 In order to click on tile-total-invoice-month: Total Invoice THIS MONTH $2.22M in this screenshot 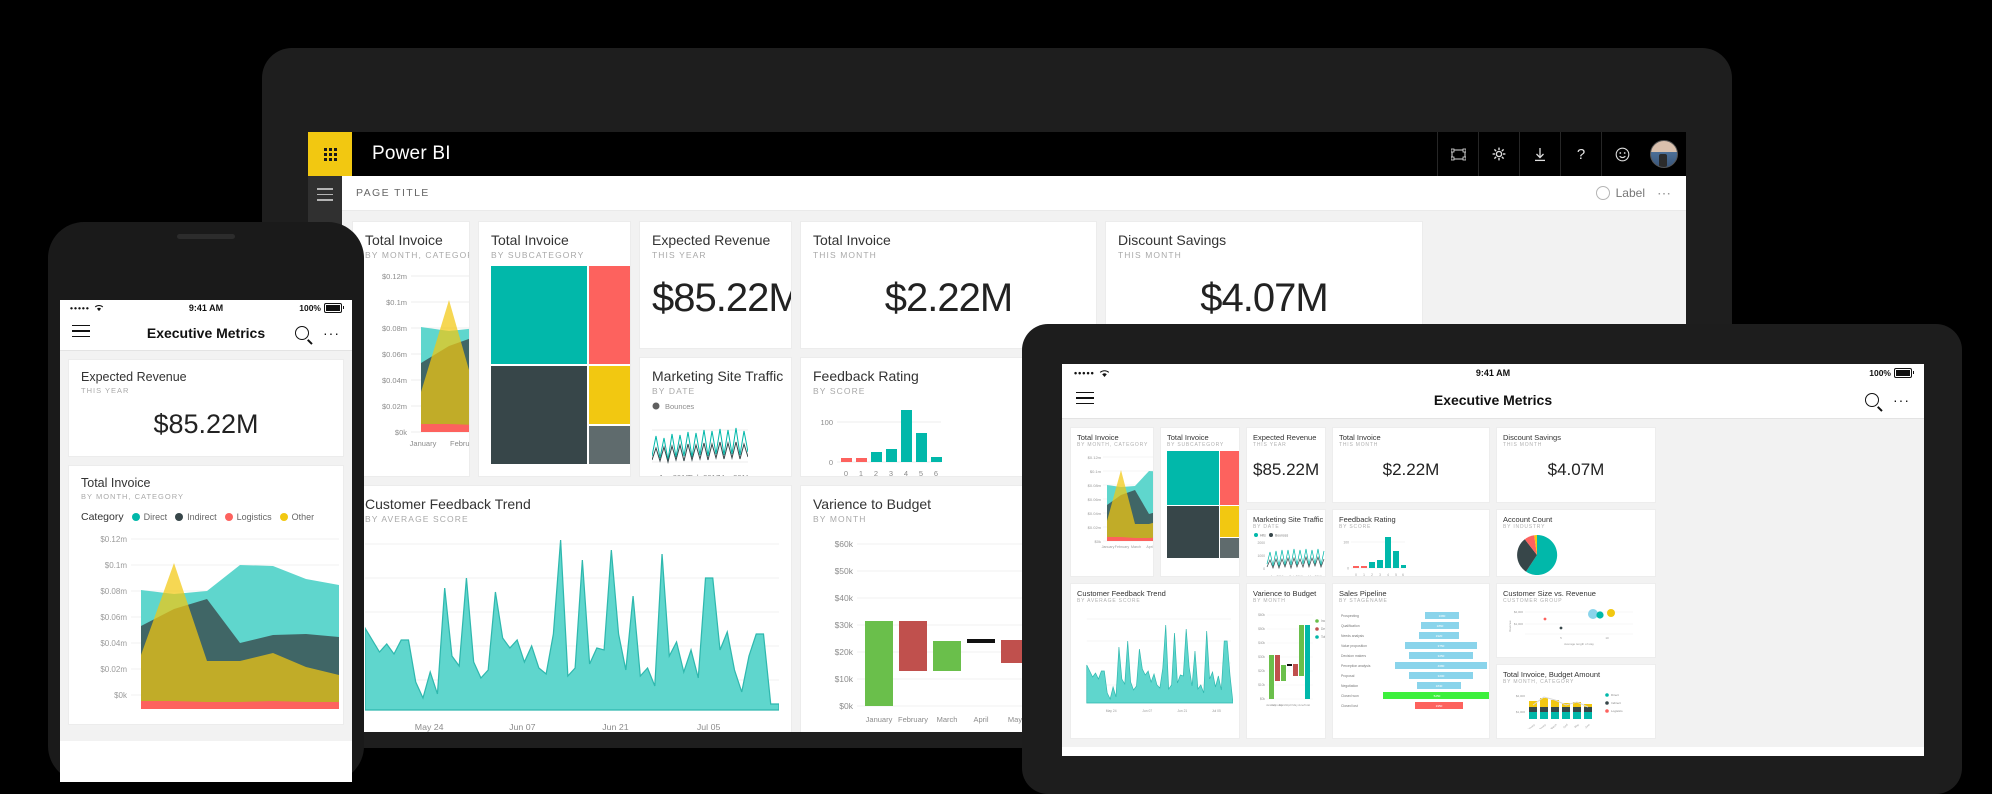, I will do `click(1411, 465)`.